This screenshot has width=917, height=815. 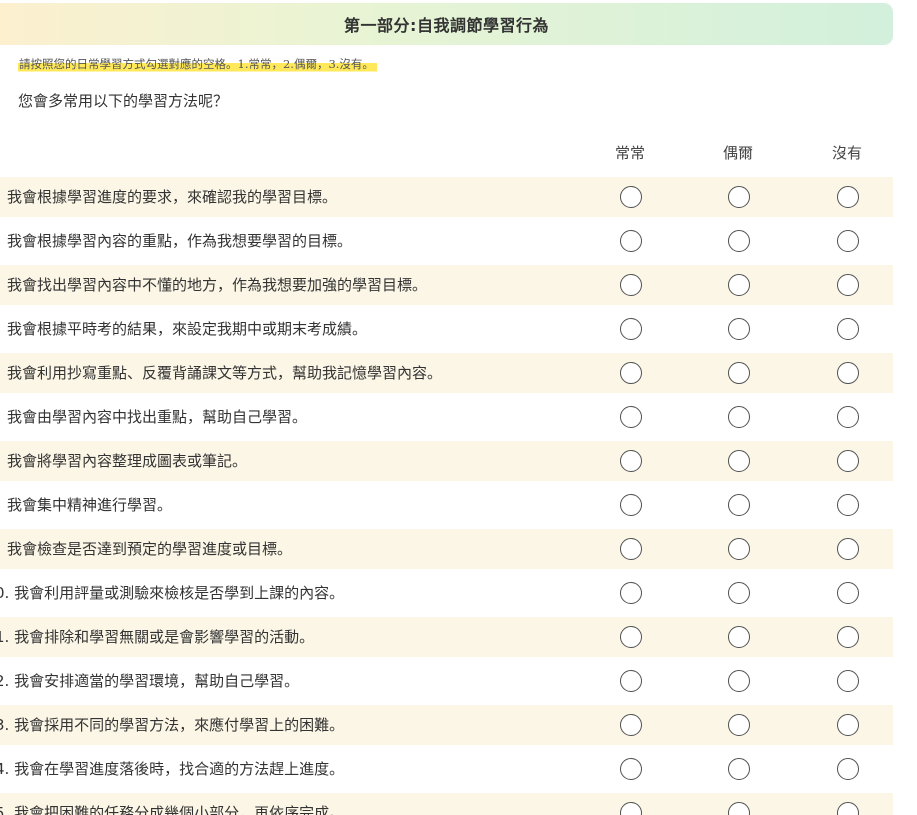 I want to click on question-label: 我會集中精神進行學習。, so click(x=90, y=505).